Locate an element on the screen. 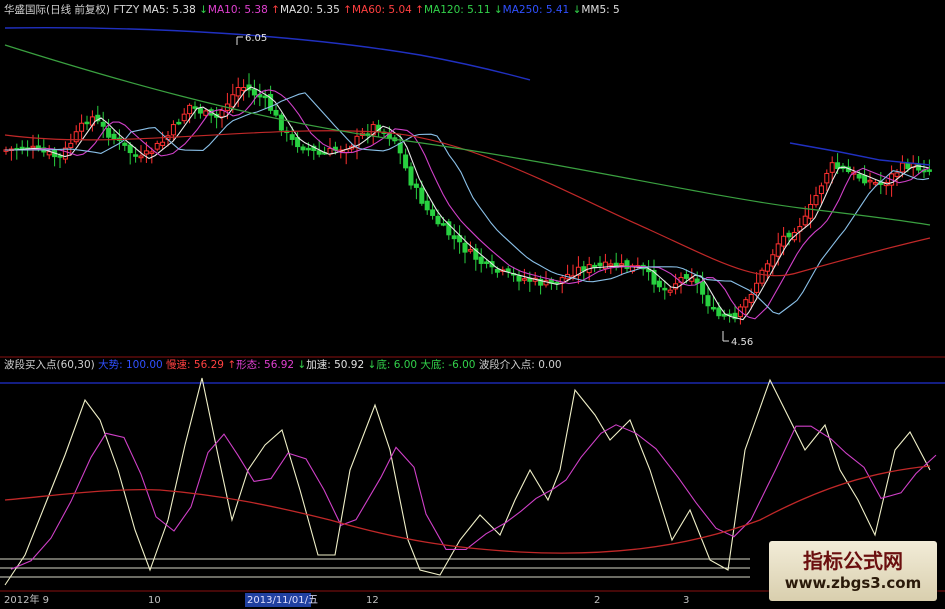  ind-header-item: 波段买入点(60,30) is located at coordinates (51, 364).